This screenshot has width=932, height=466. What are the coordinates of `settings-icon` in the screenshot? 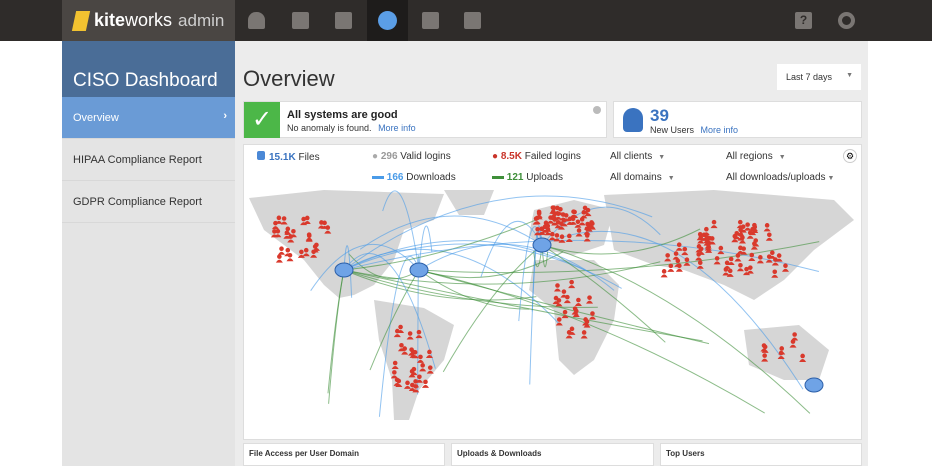 It's located at (846, 20).